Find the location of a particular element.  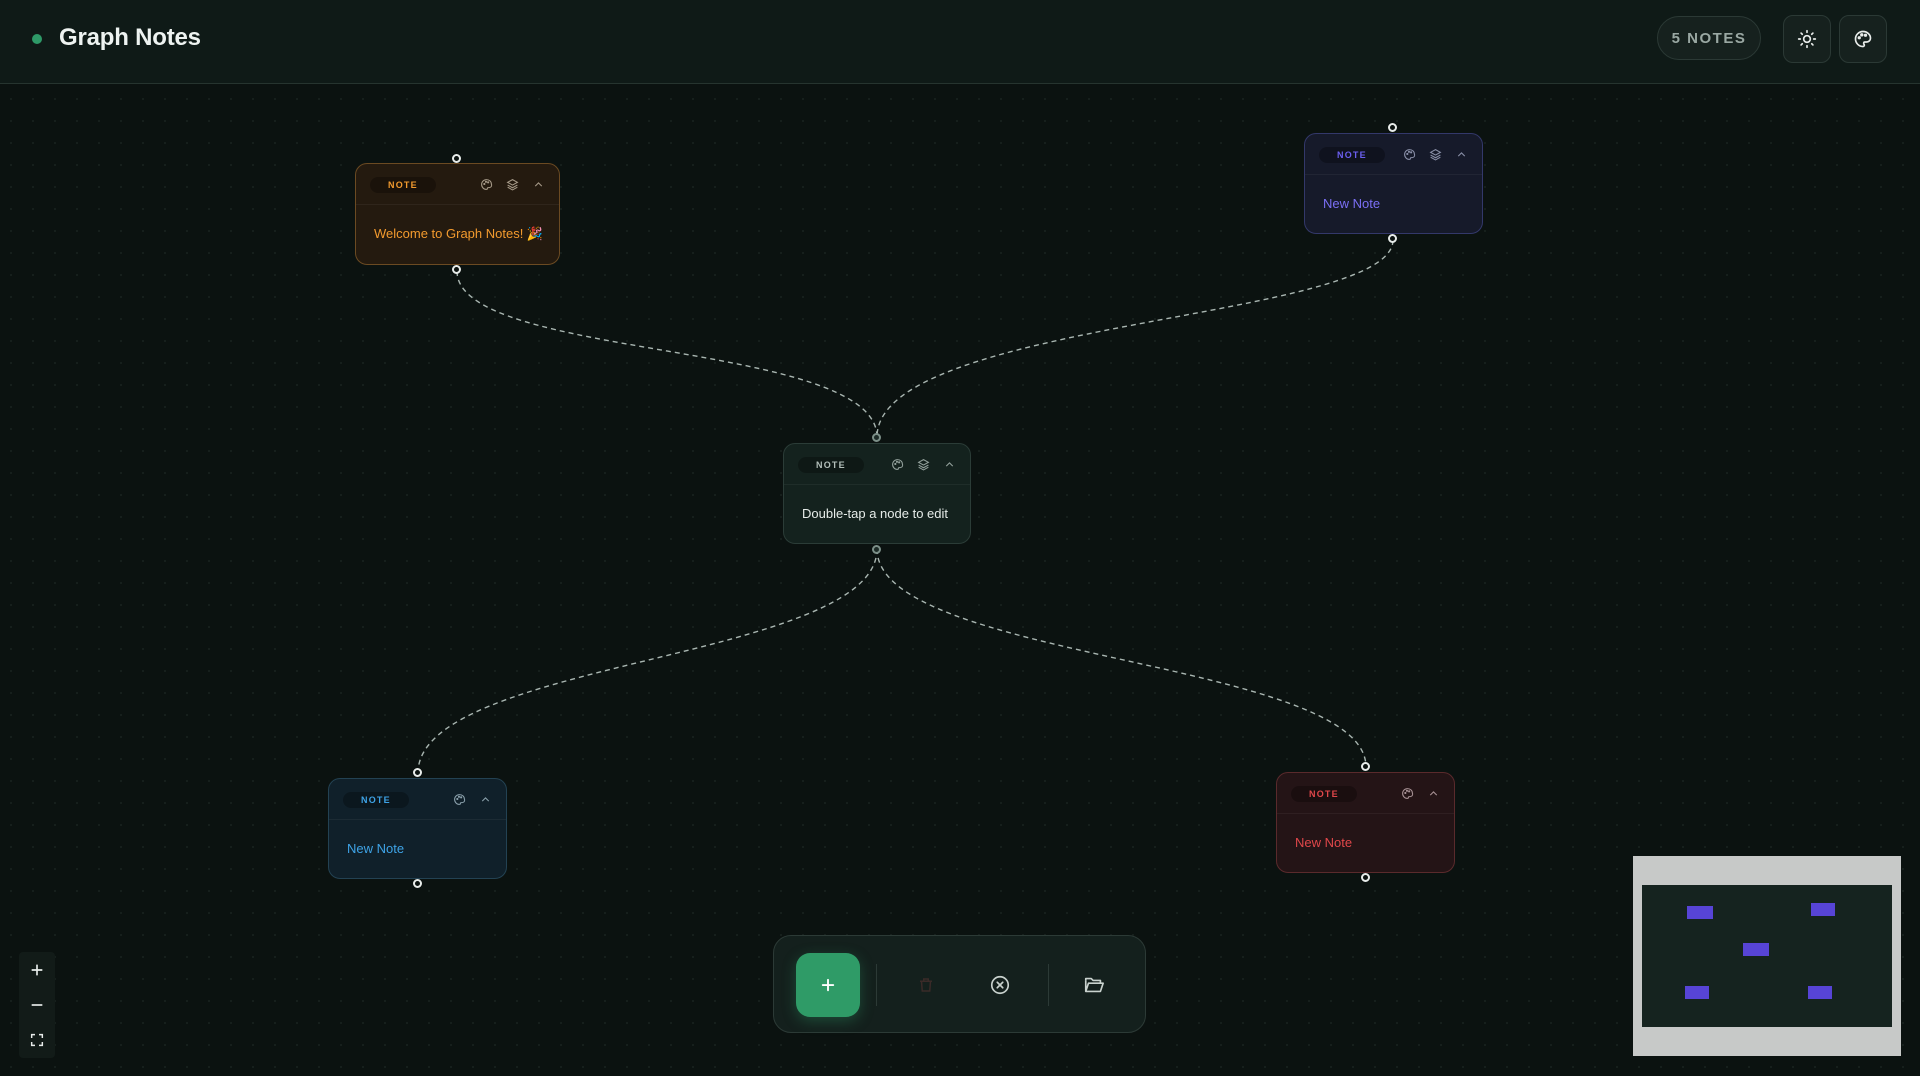

theme-toggle-button is located at coordinates (1807, 39).